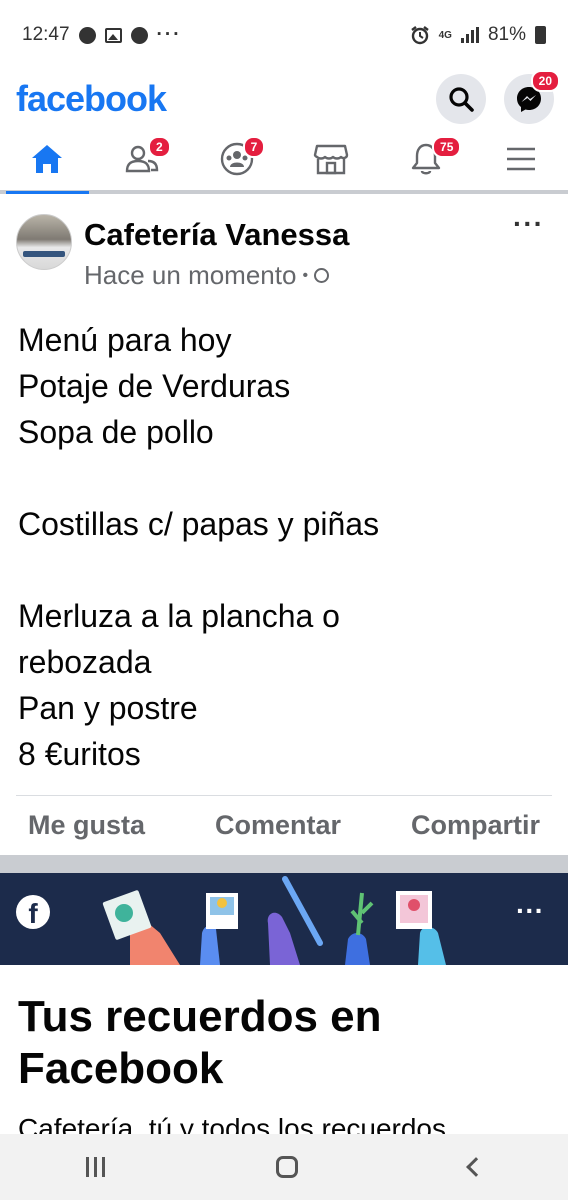 This screenshot has height=1200, width=568. Describe the element at coordinates (116, 432) in the screenshot. I see `post-line: Sopa de pollo` at that location.